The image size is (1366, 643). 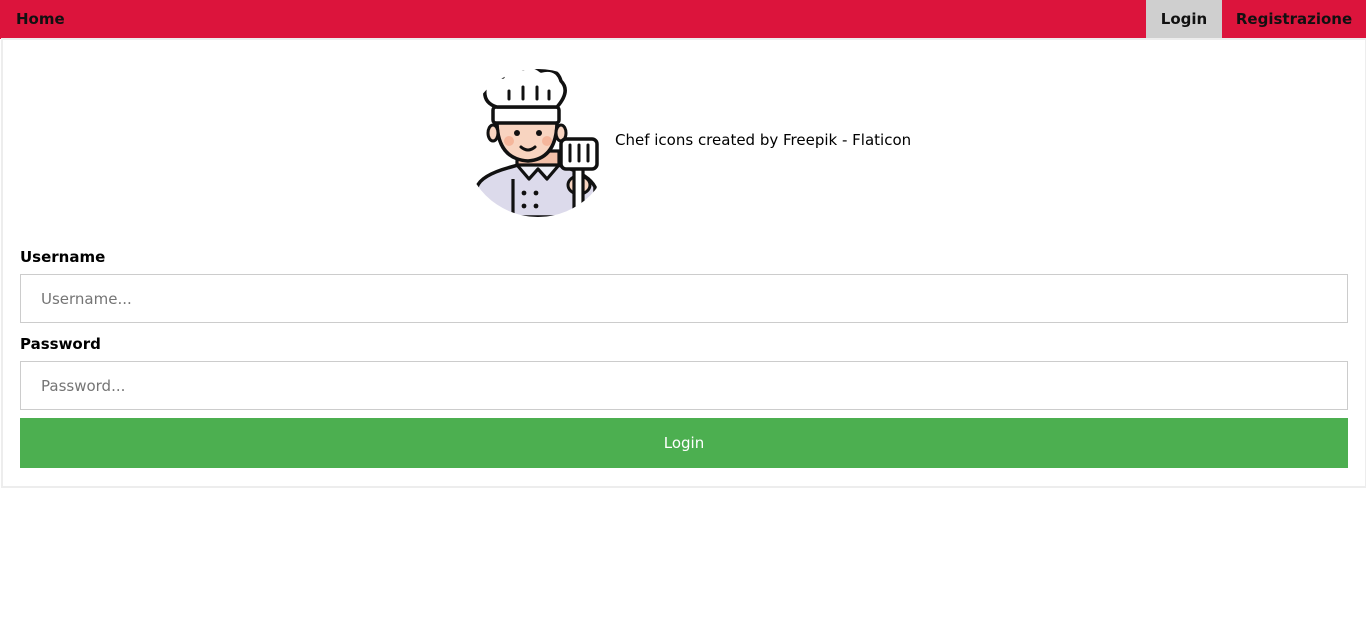 What do you see at coordinates (1294, 19) in the screenshot?
I see `nav-register-link: Registrazione` at bounding box center [1294, 19].